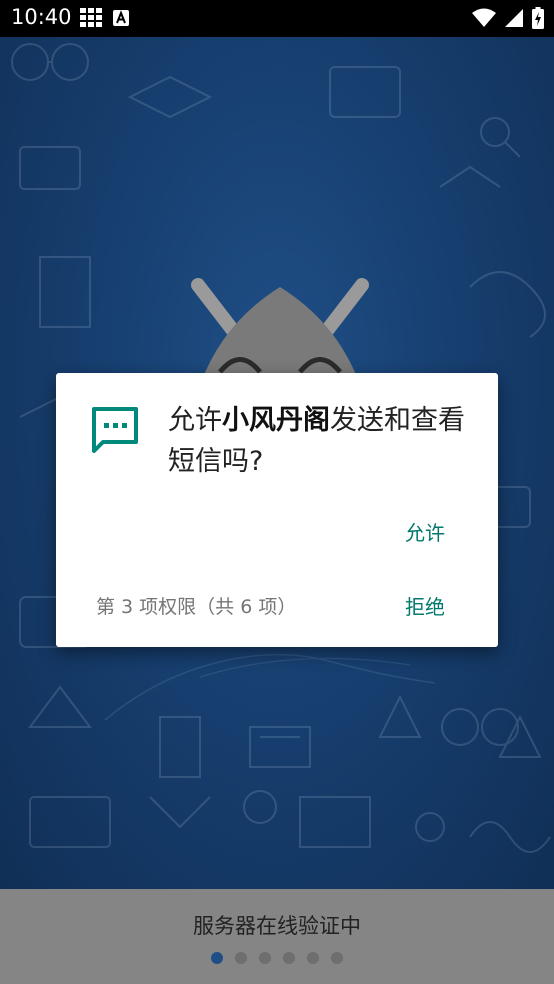 This screenshot has height=984, width=554. Describe the element at coordinates (121, 18) in the screenshot. I see `font-a-icon` at that location.